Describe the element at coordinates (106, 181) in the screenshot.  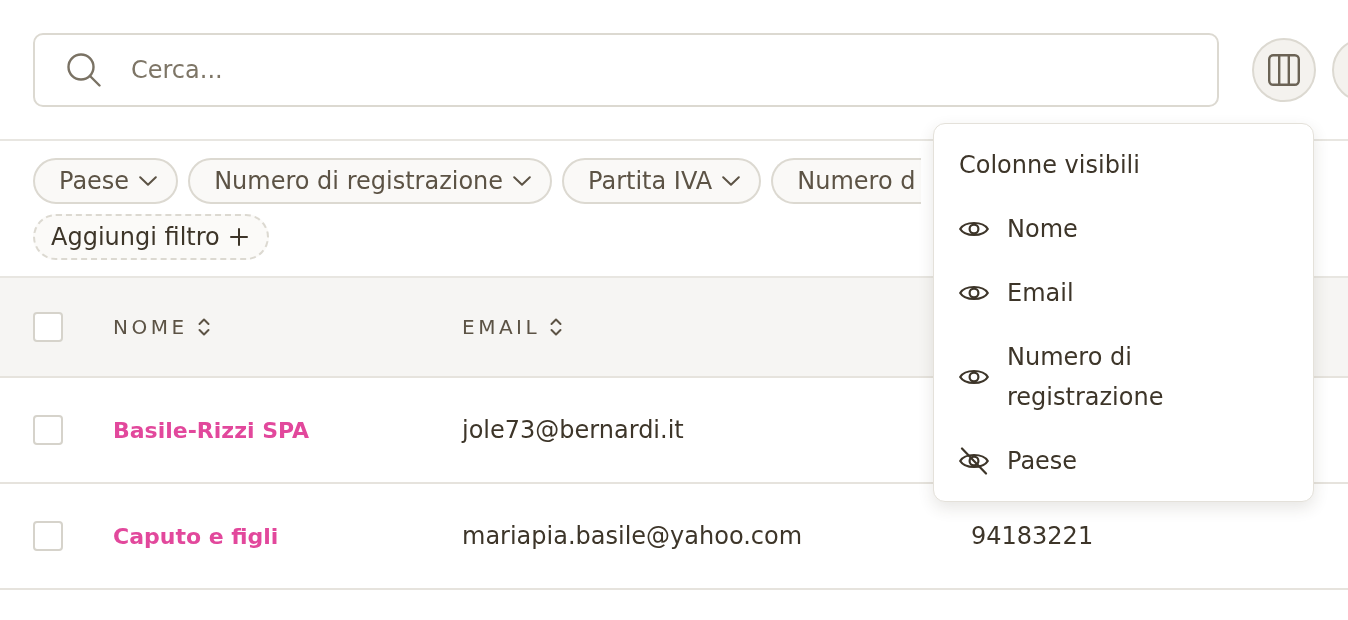
I see `filter-chip: Paese` at that location.